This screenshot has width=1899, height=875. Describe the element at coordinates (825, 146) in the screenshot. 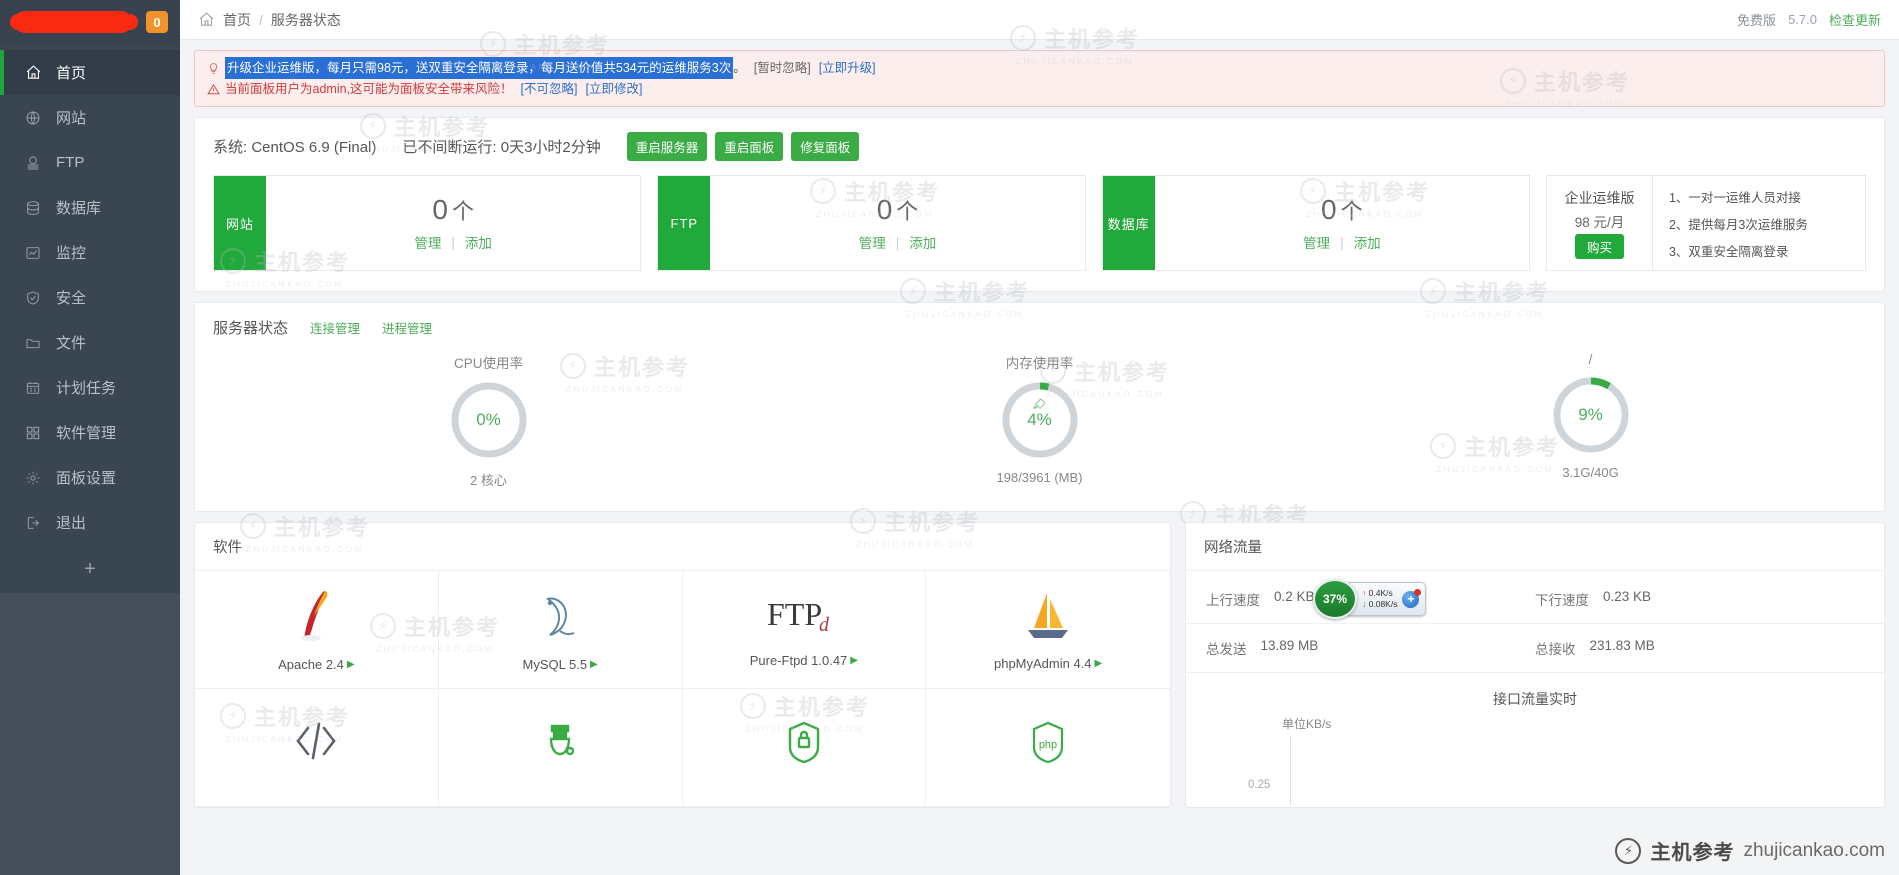

I see `repair-panel-button: 修复面板` at that location.